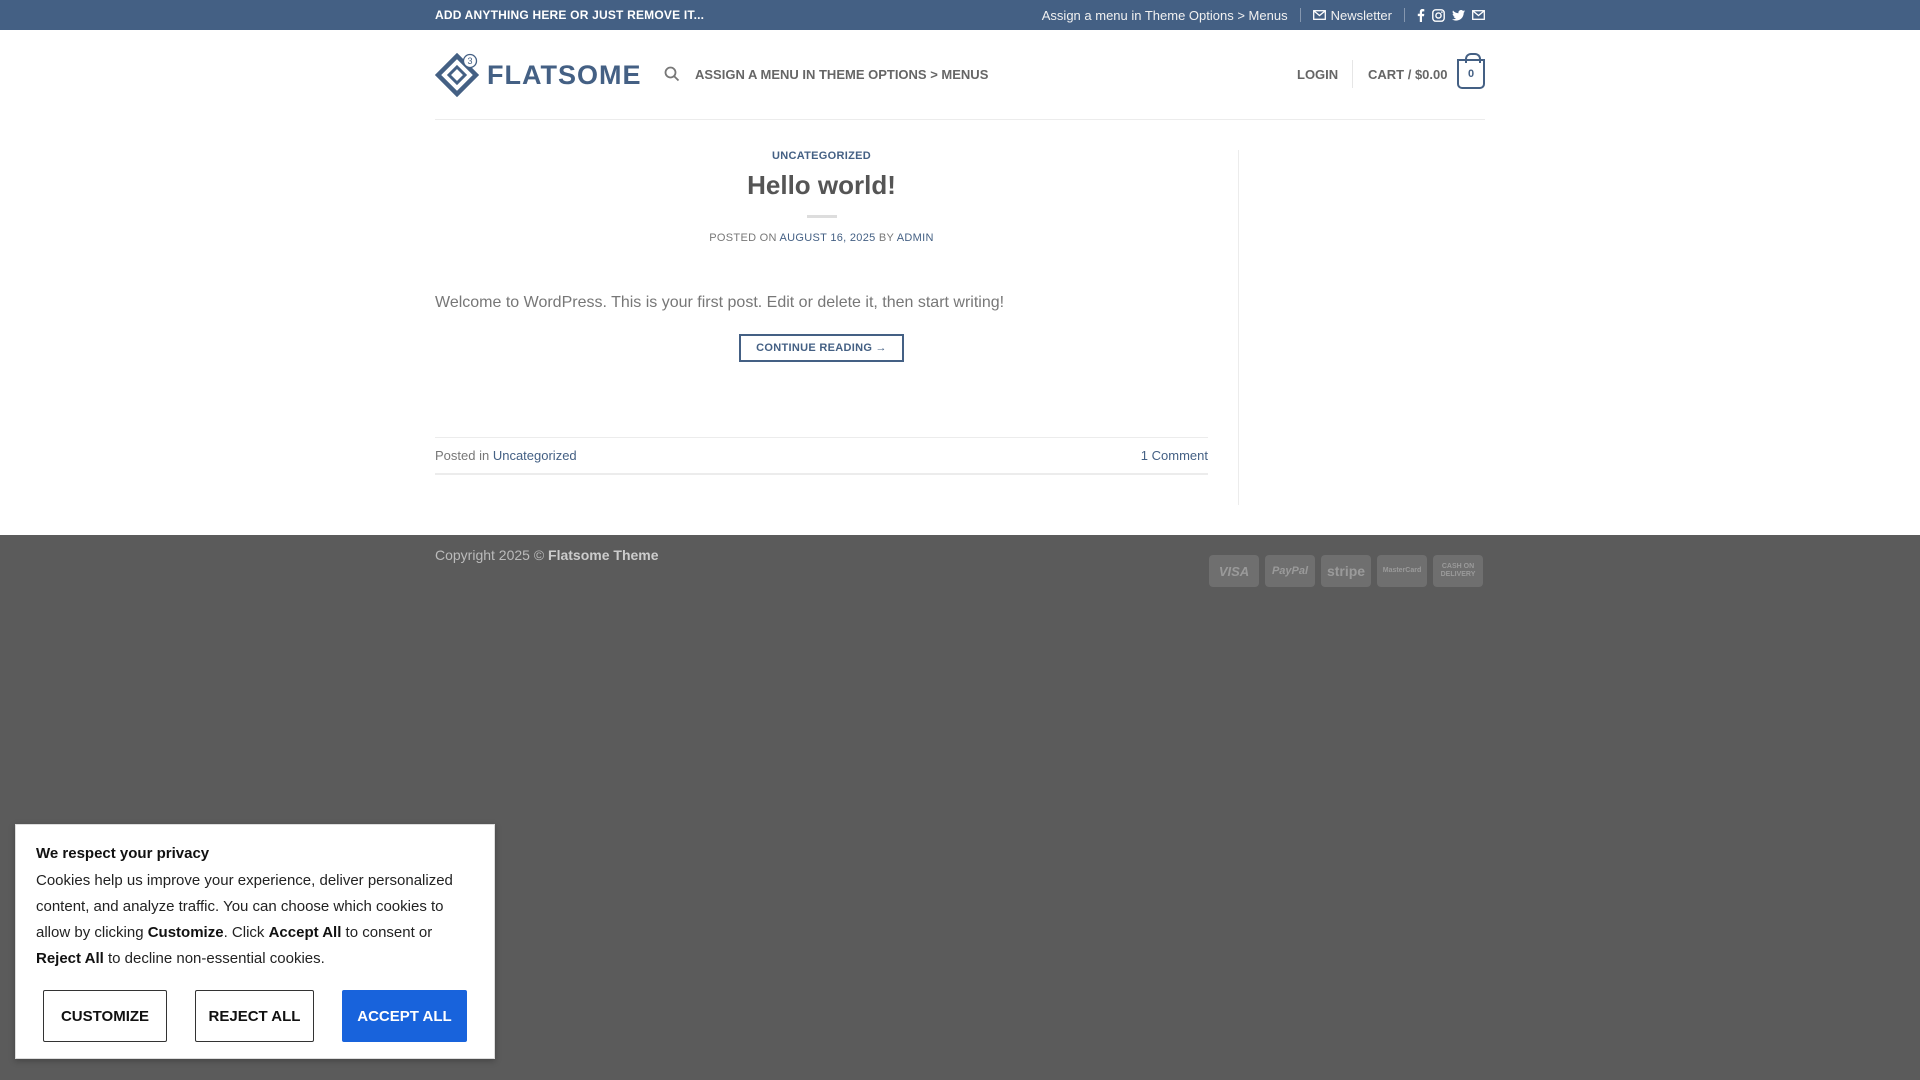 This screenshot has height=1080, width=1920. What do you see at coordinates (821, 216) in the screenshot?
I see `title-divider` at bounding box center [821, 216].